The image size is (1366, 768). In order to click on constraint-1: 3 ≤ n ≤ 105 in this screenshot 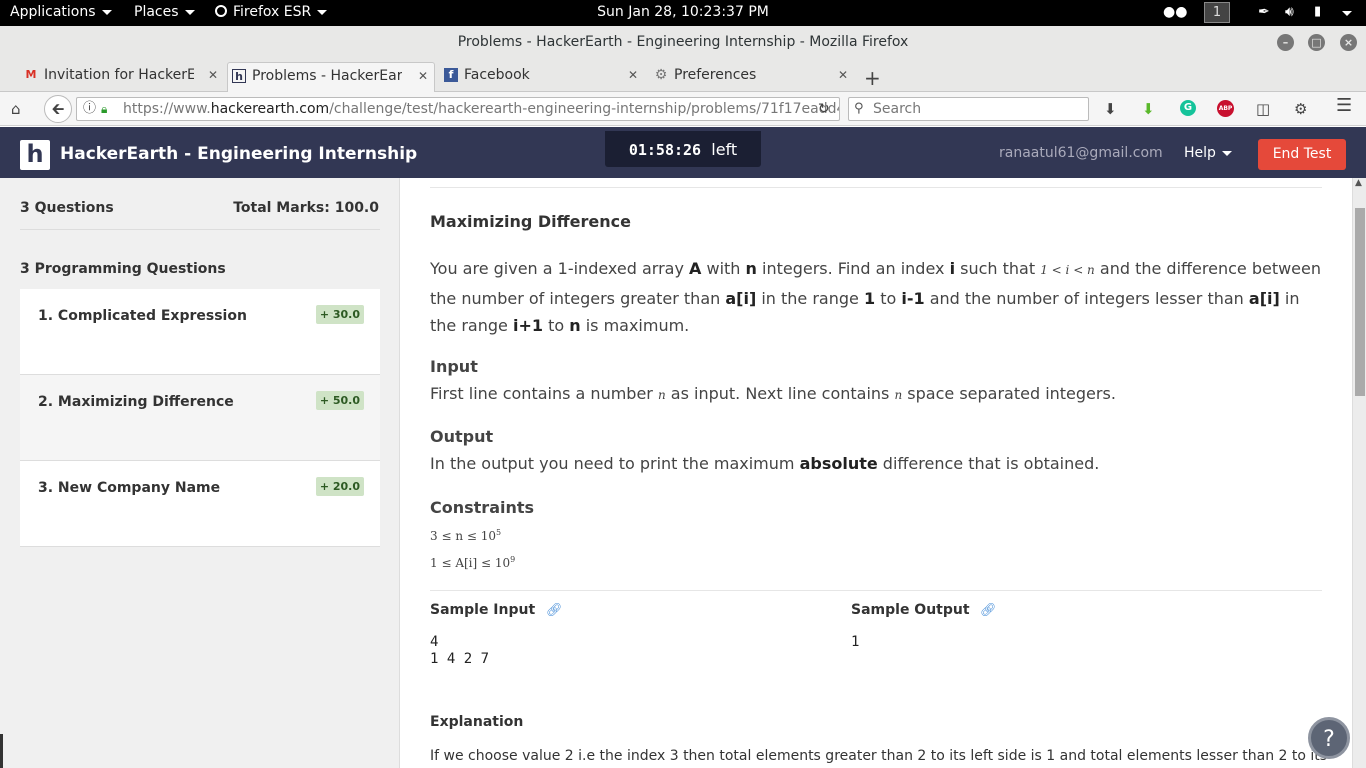, I will do `click(466, 535)`.